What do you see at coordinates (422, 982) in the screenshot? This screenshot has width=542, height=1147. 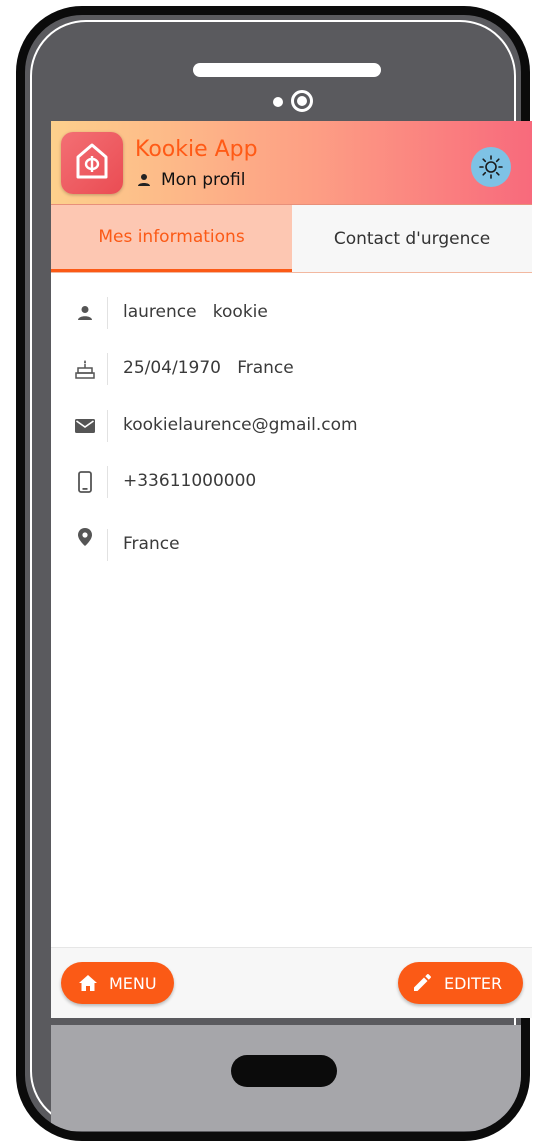 I see `pencil-icon` at bounding box center [422, 982].